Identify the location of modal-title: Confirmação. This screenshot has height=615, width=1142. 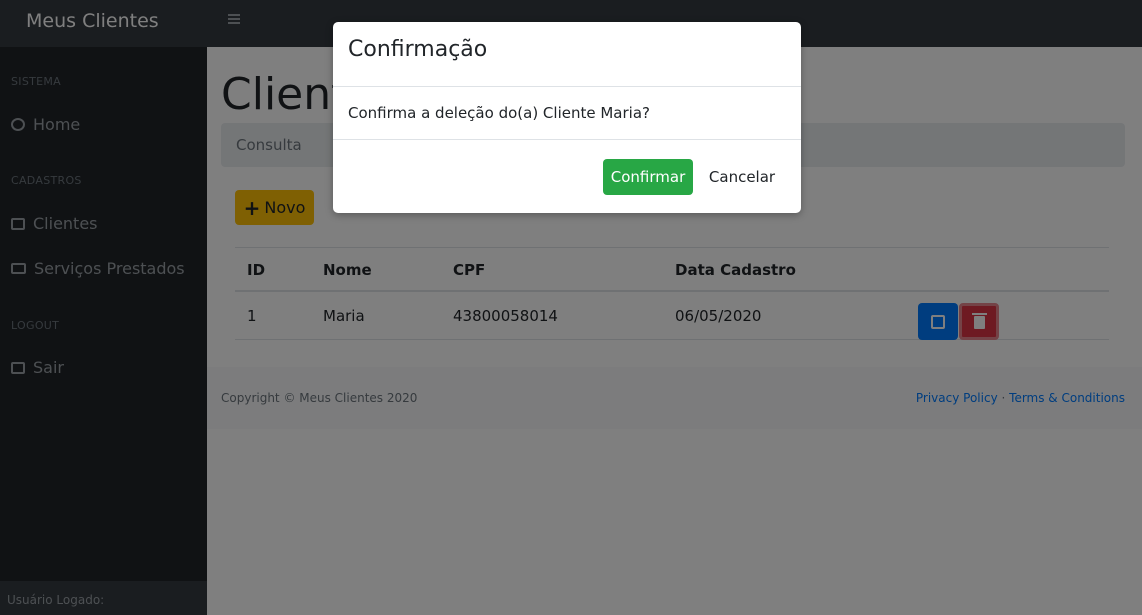
(418, 49).